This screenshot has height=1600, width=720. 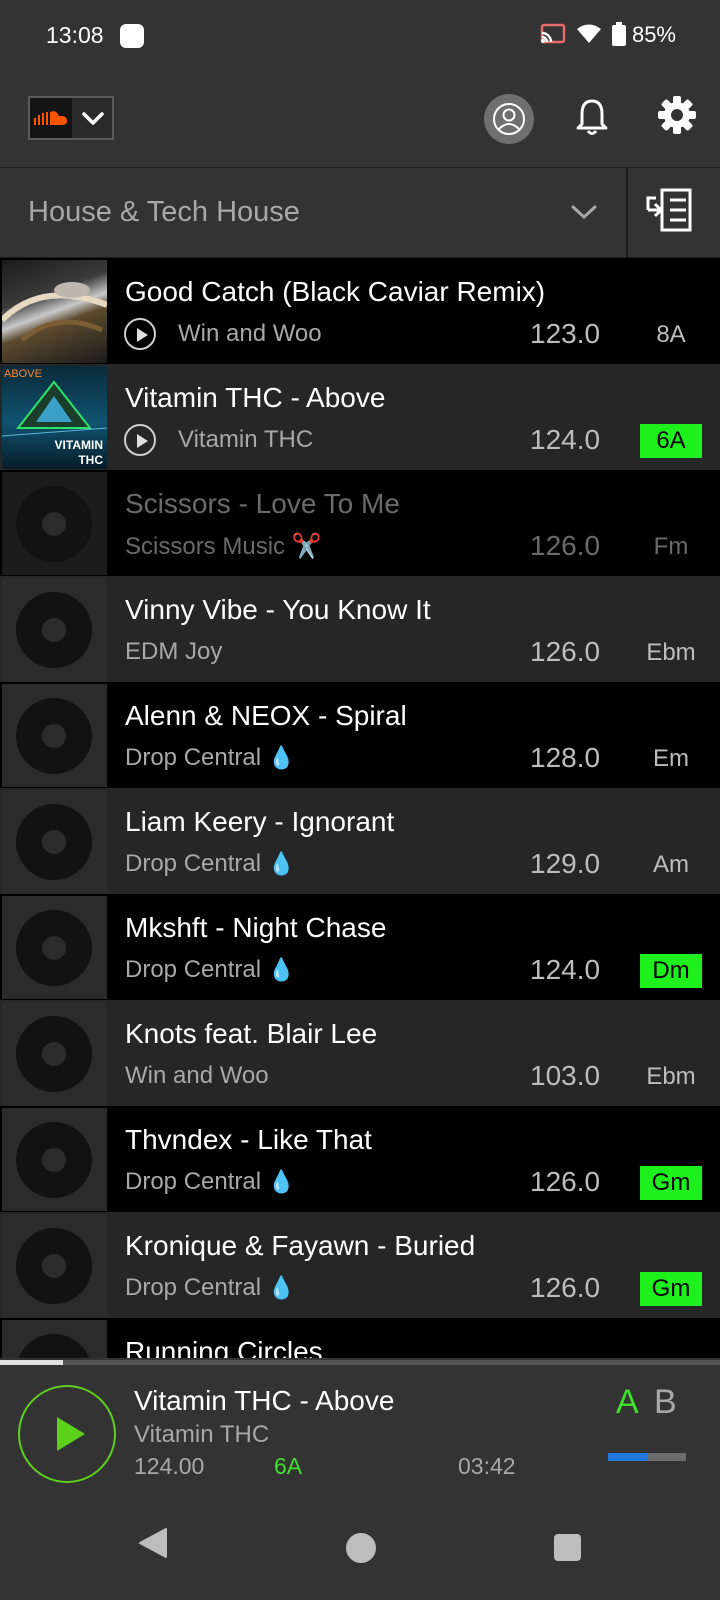 What do you see at coordinates (565, 863) in the screenshot?
I see `track-bpm: 129.0` at bounding box center [565, 863].